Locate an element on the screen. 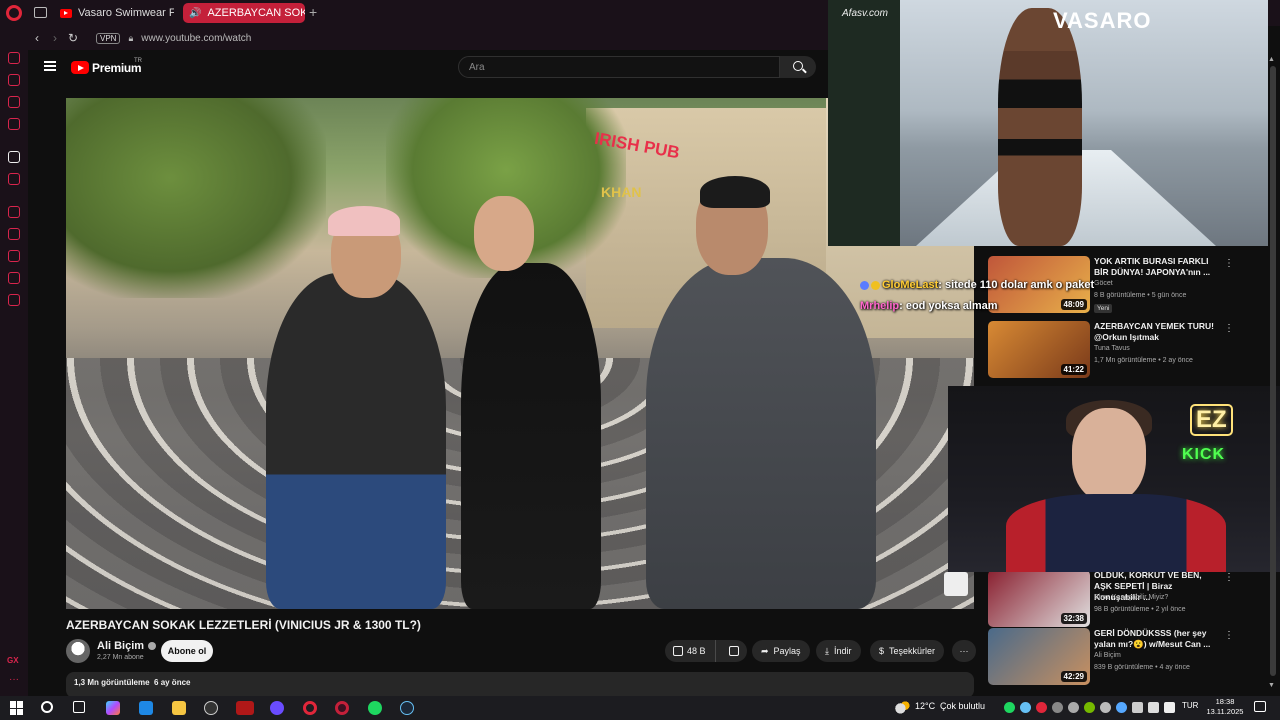 The image size is (1280, 720). tray-spotify-icon is located at coordinates (1009, 707).